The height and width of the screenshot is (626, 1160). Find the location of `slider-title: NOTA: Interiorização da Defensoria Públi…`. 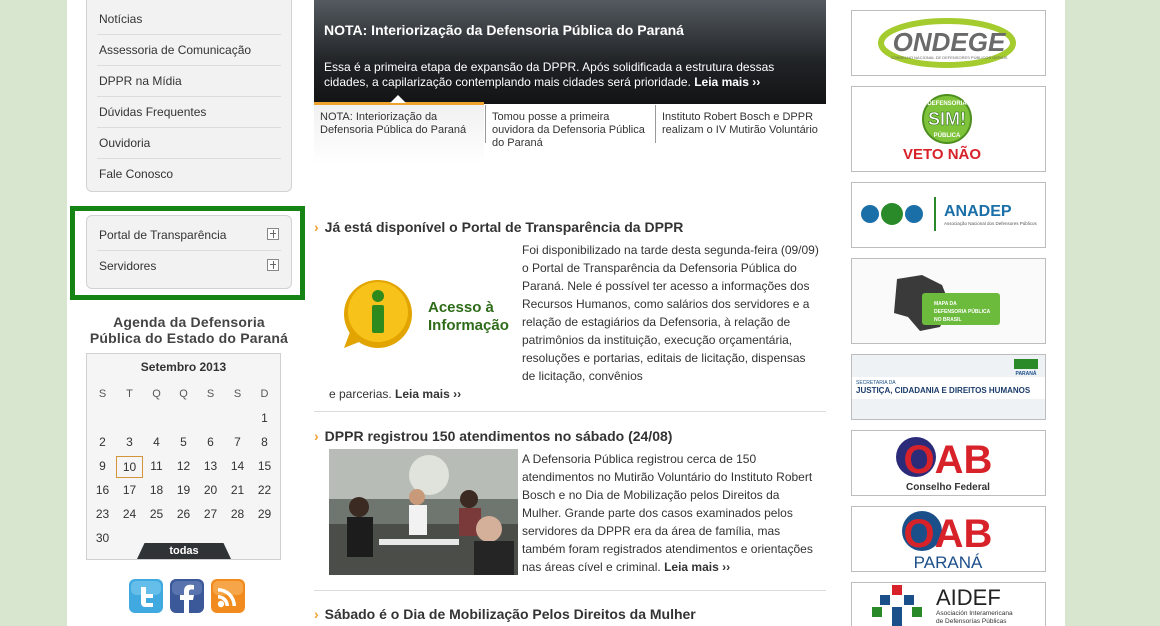

slider-title: NOTA: Interiorização da Defensoria Públi… is located at coordinates (504, 30).